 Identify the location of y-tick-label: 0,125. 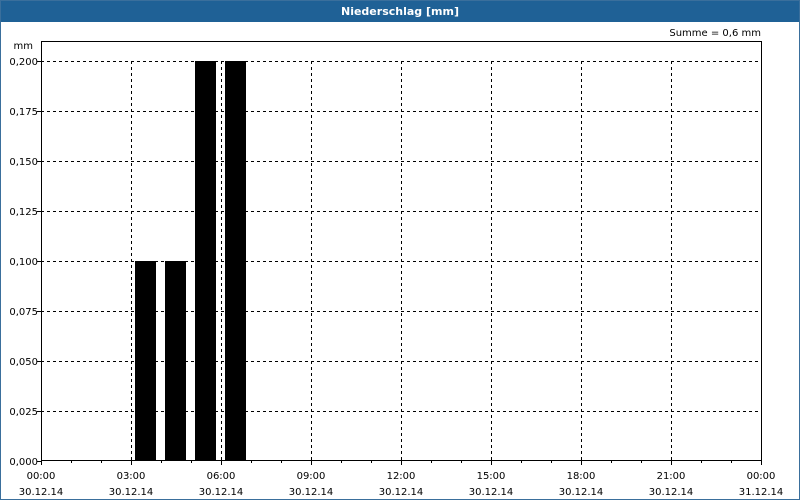
(23, 212).